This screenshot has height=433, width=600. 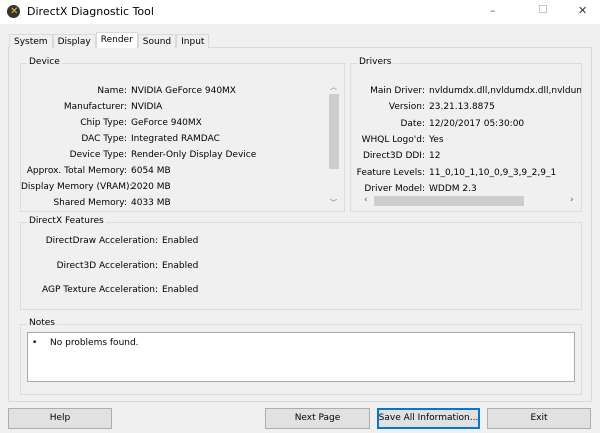 What do you see at coordinates (42, 323) in the screenshot?
I see `notes-group-title: Notes` at bounding box center [42, 323].